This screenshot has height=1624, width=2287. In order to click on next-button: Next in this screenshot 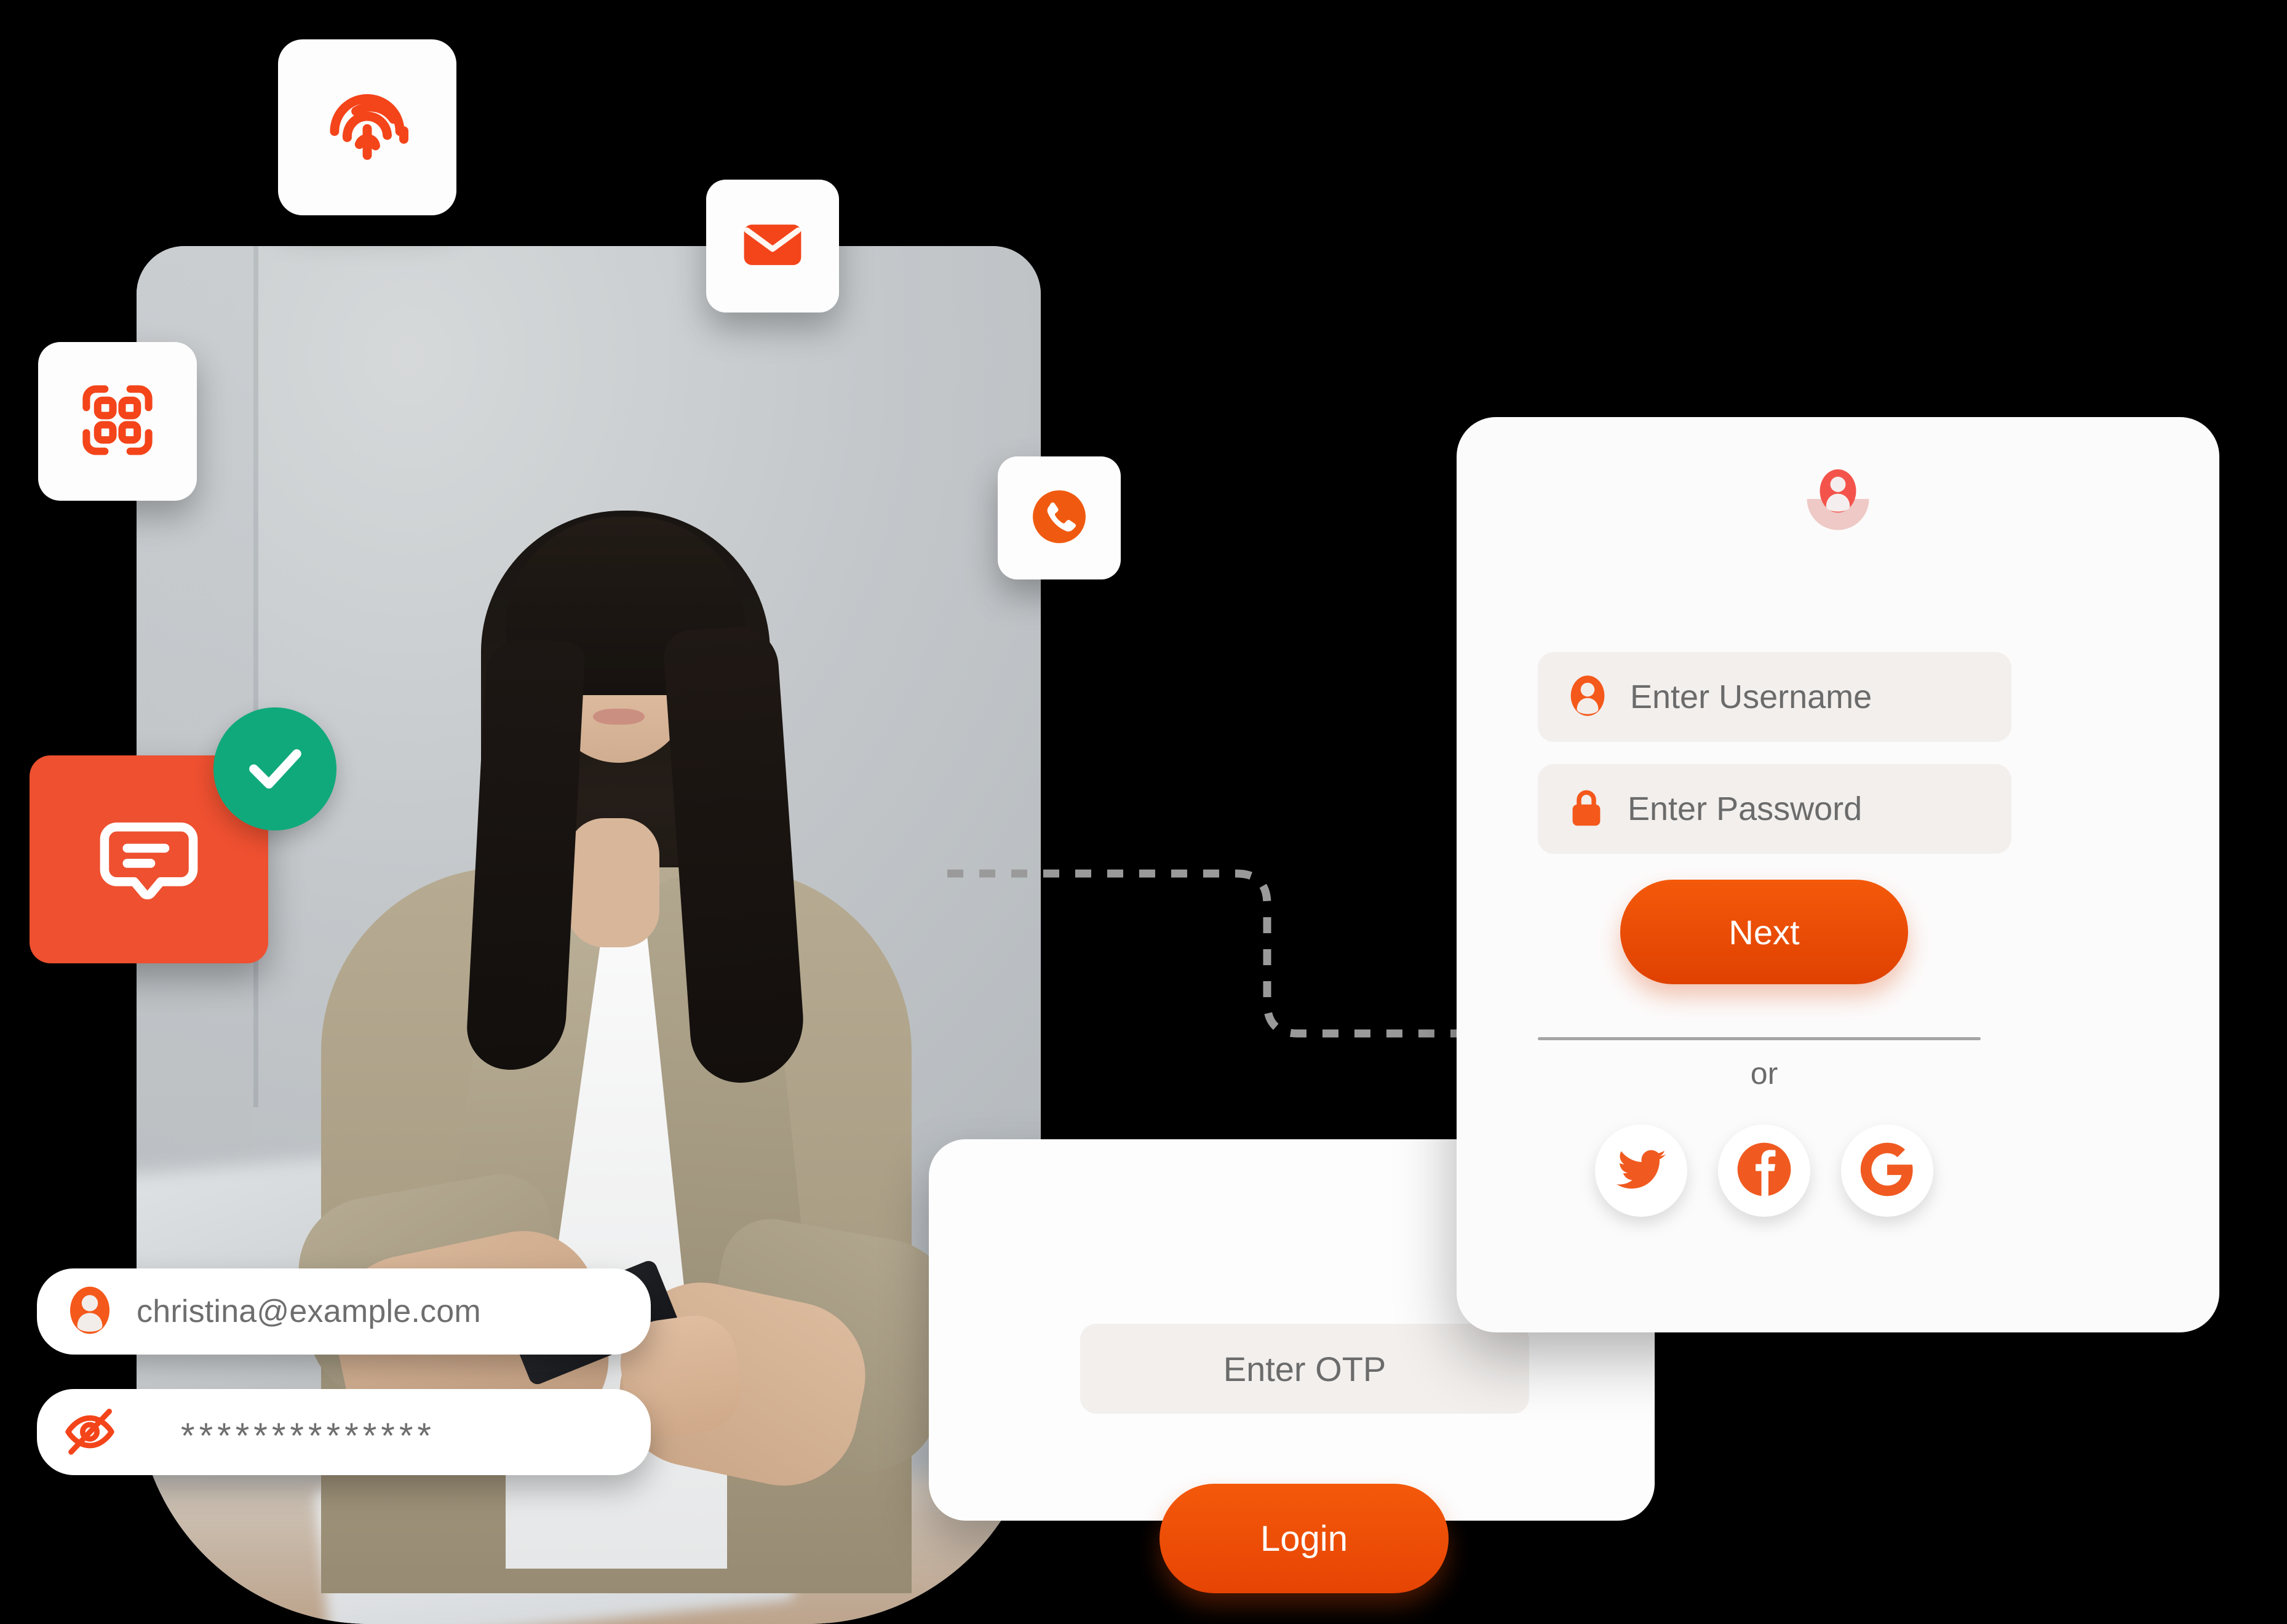, I will do `click(1764, 932)`.